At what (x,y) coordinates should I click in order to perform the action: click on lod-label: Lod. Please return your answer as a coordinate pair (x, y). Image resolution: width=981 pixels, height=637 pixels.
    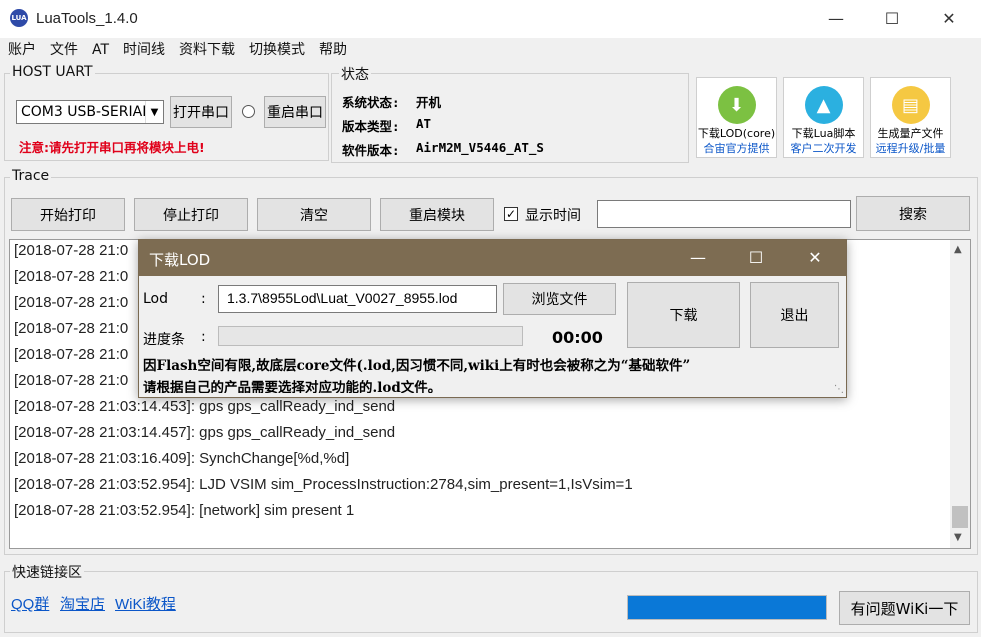
    Looking at the image, I should click on (156, 299).